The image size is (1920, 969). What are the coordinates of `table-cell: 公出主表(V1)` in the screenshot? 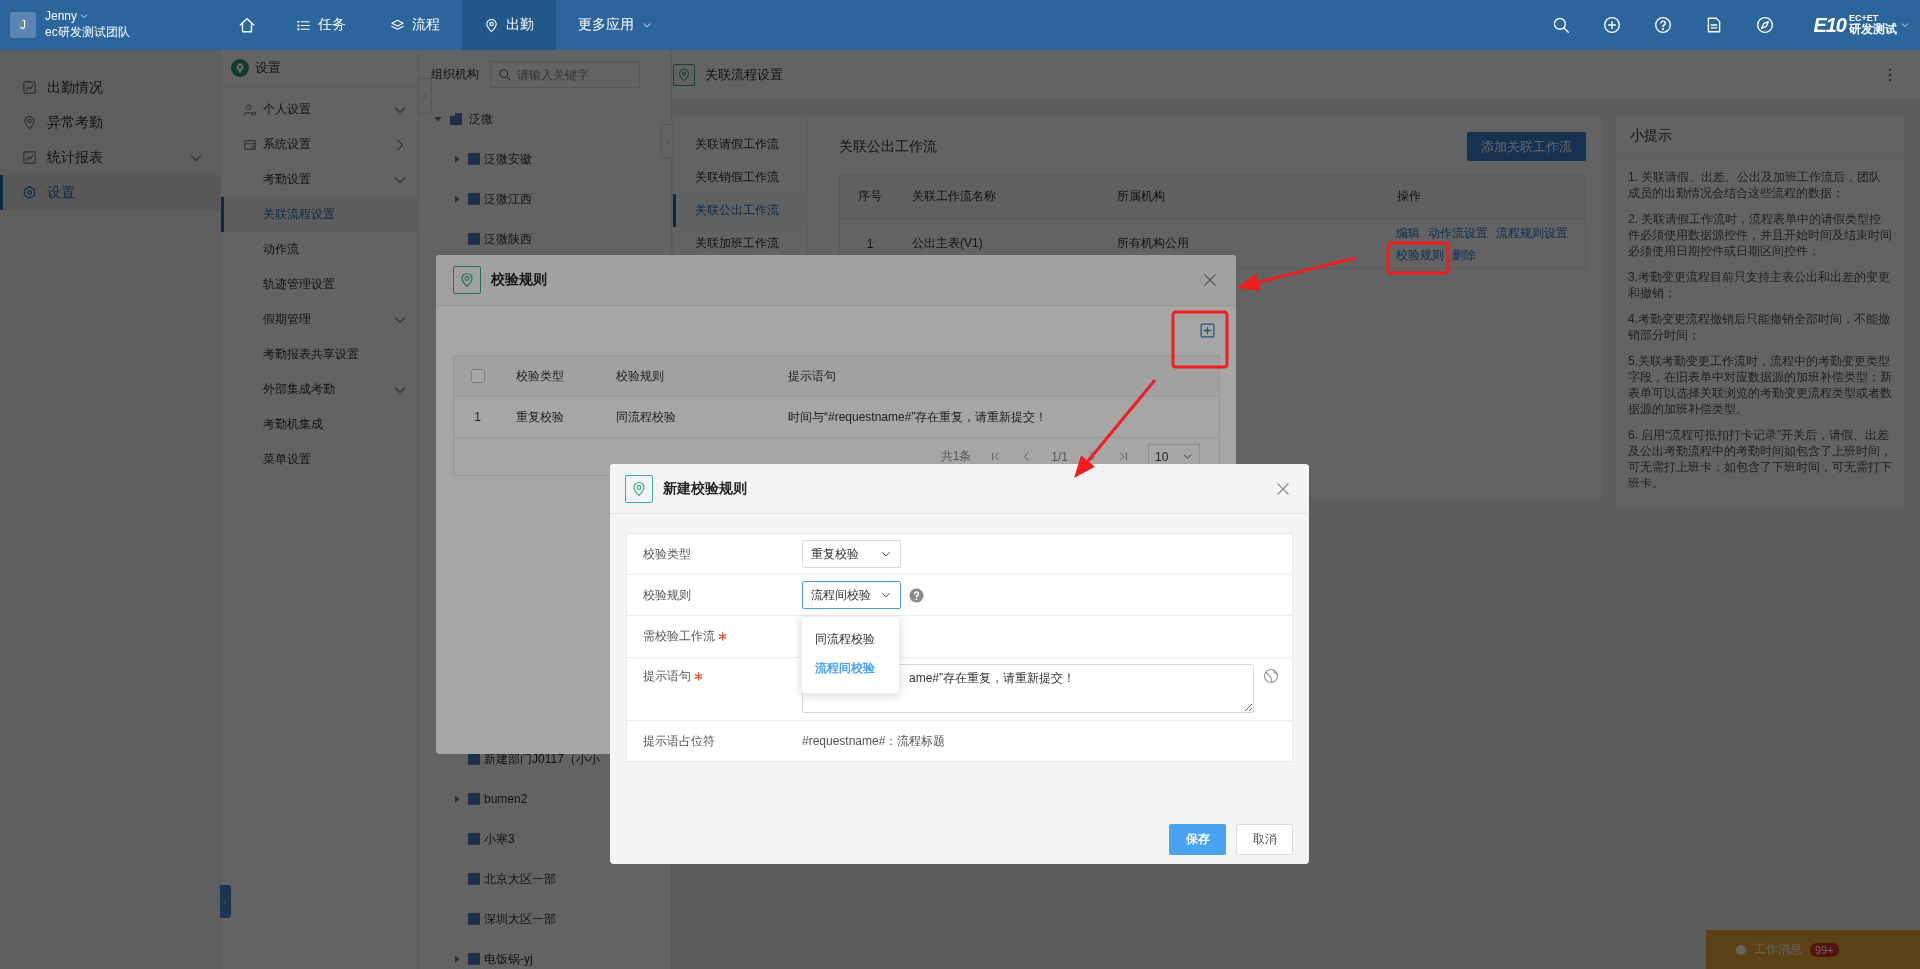 It's located at (947, 243).